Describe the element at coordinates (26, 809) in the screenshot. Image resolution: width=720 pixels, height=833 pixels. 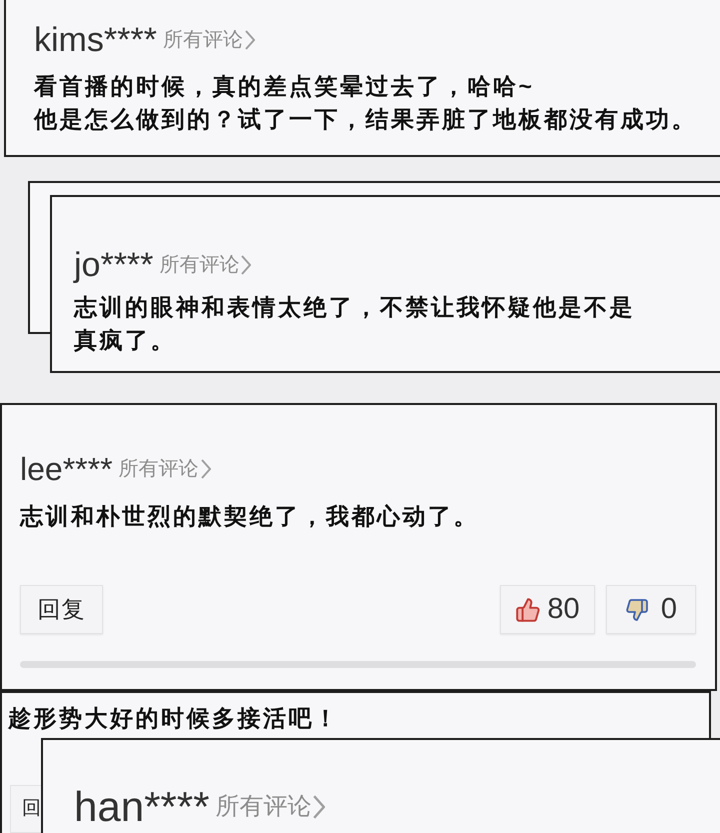
I see `reply-button: 回` at that location.